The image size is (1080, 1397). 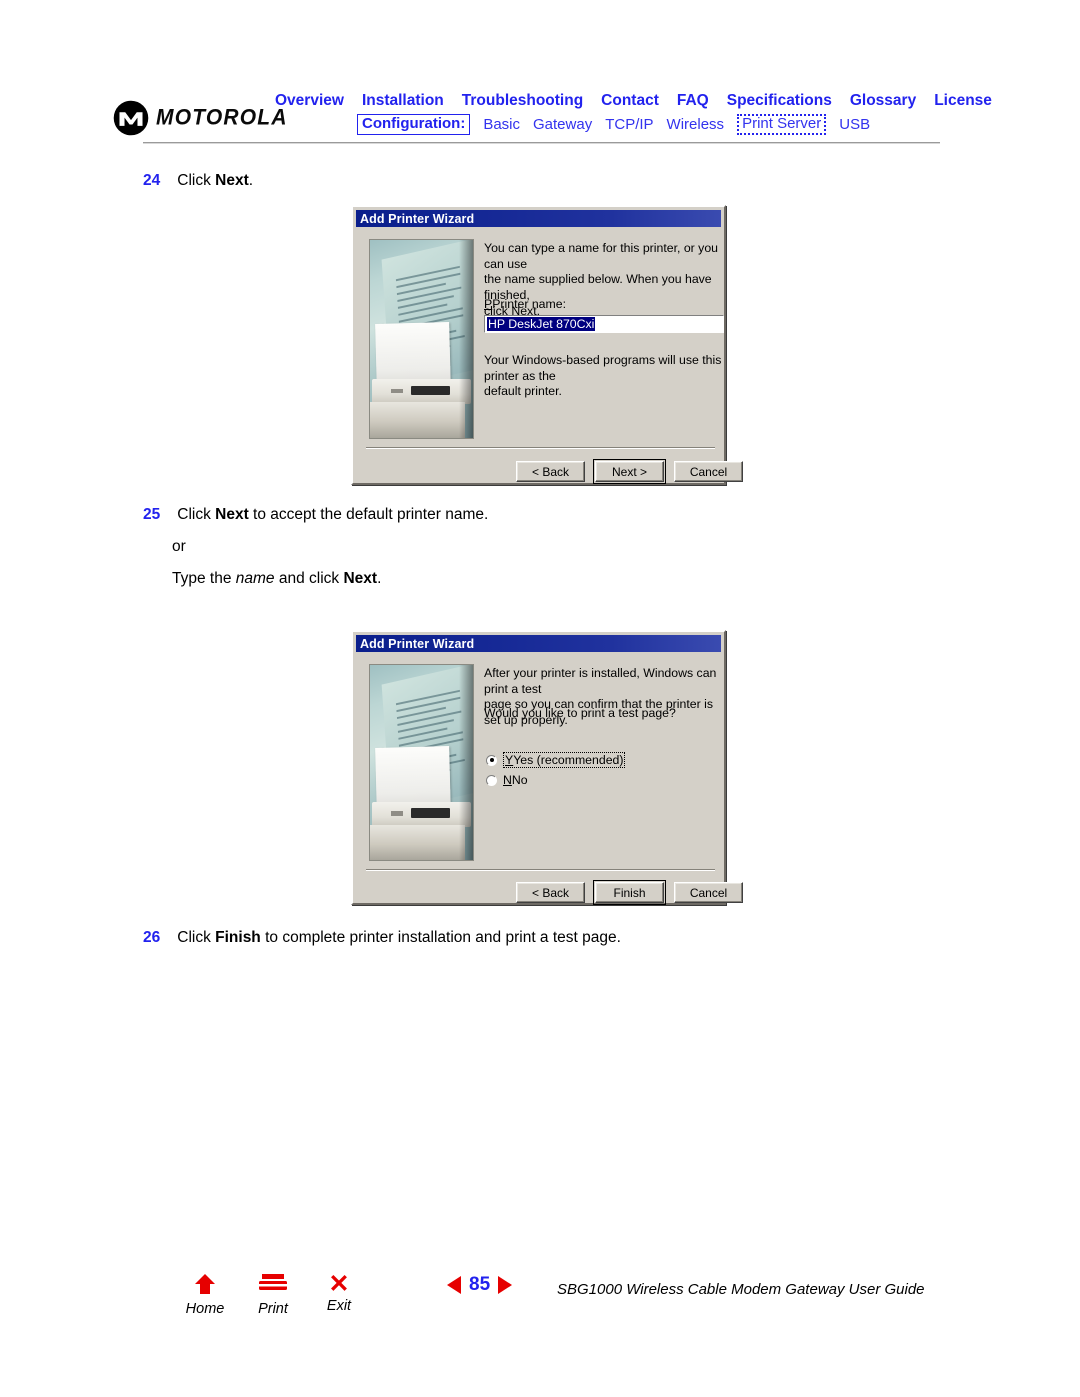 I want to click on printer-name-label: PPrinter name:, so click(x=525, y=304).